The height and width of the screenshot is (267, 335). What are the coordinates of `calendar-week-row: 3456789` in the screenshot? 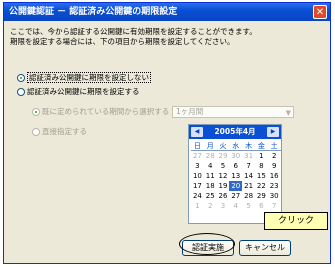 It's located at (236, 166).